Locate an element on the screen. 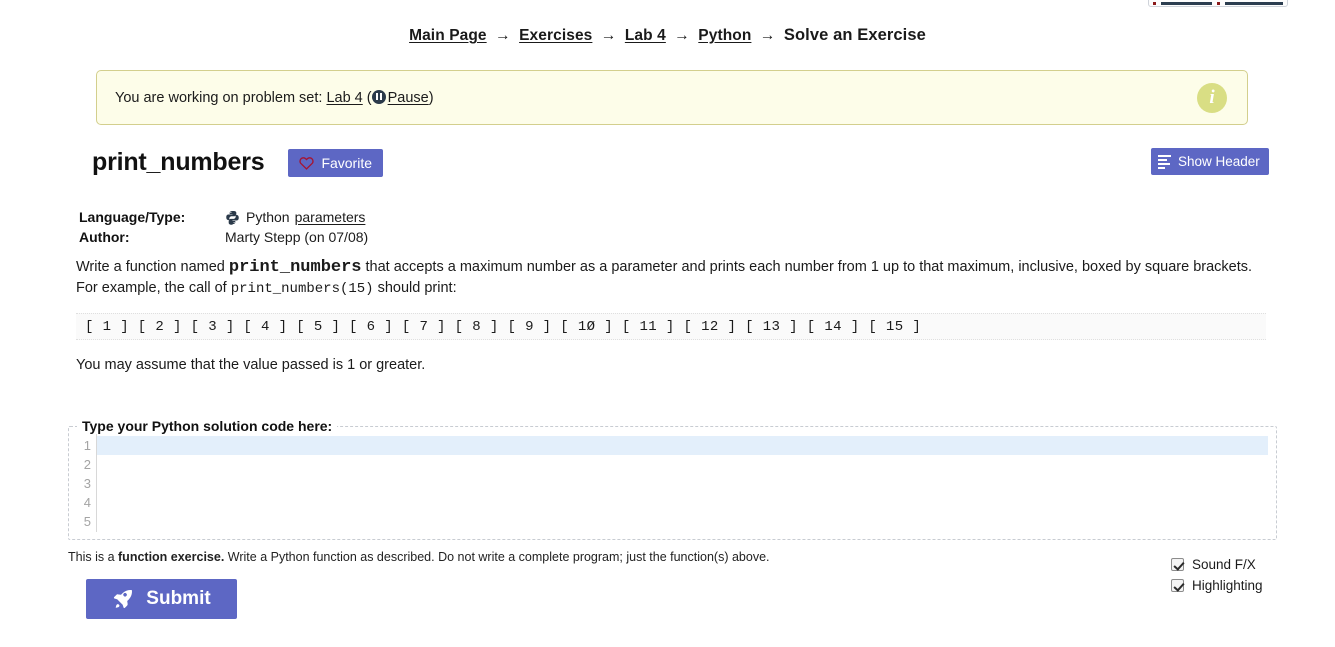  code-editor-body: 1 2 3 4 5 is located at coordinates (672, 483).